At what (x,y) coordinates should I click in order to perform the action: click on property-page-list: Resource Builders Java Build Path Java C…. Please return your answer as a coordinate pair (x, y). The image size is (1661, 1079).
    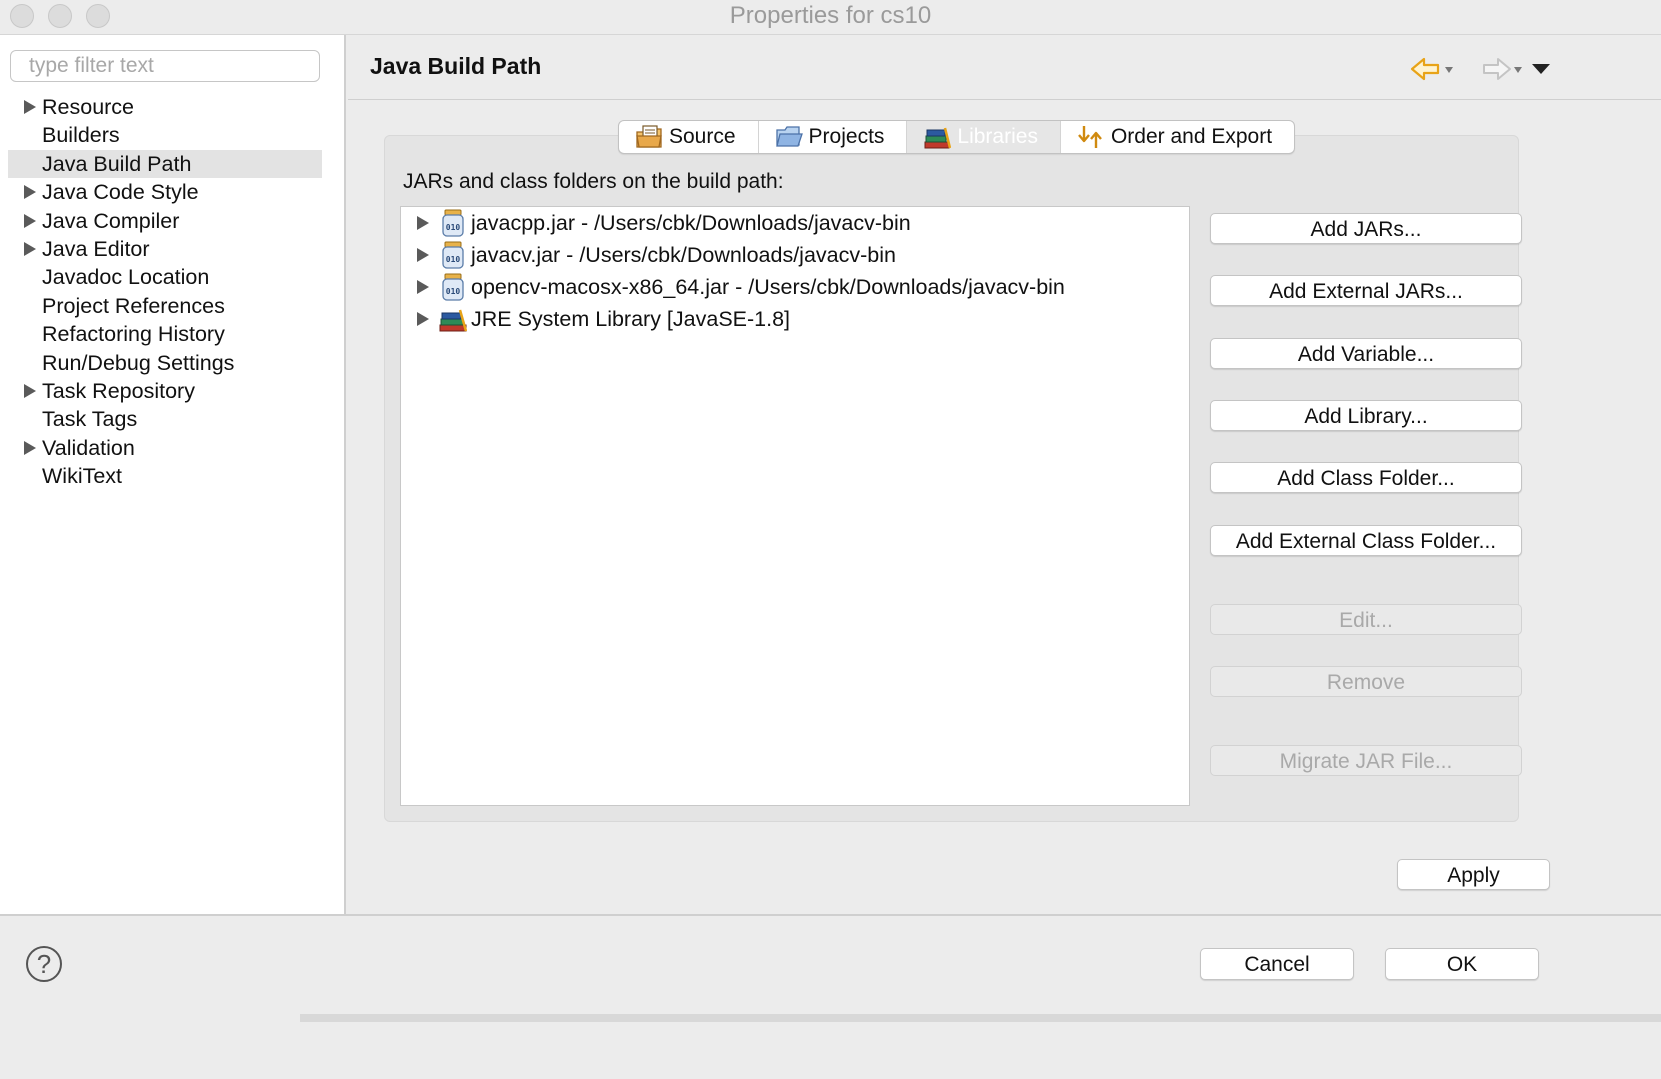
    Looking at the image, I should click on (165, 291).